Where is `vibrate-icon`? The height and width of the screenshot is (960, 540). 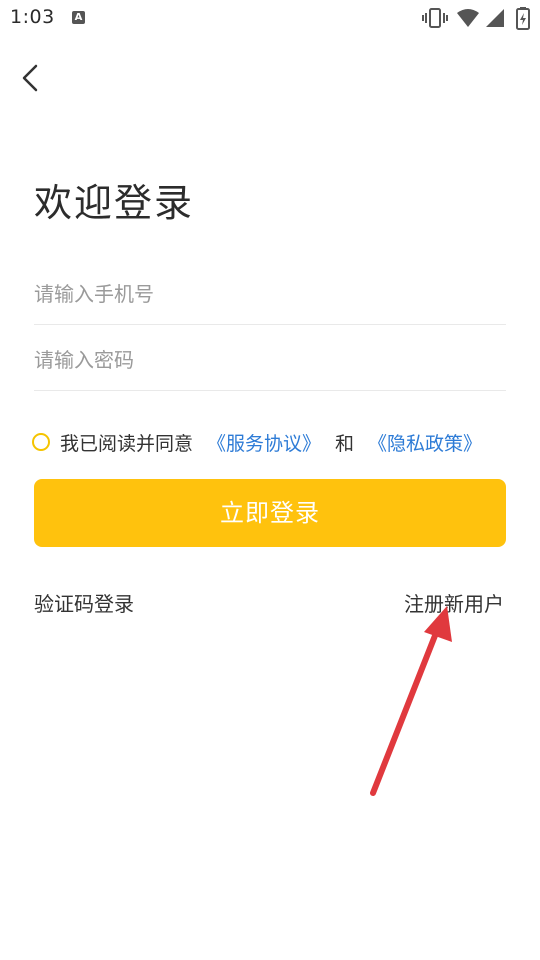
vibrate-icon is located at coordinates (435, 18).